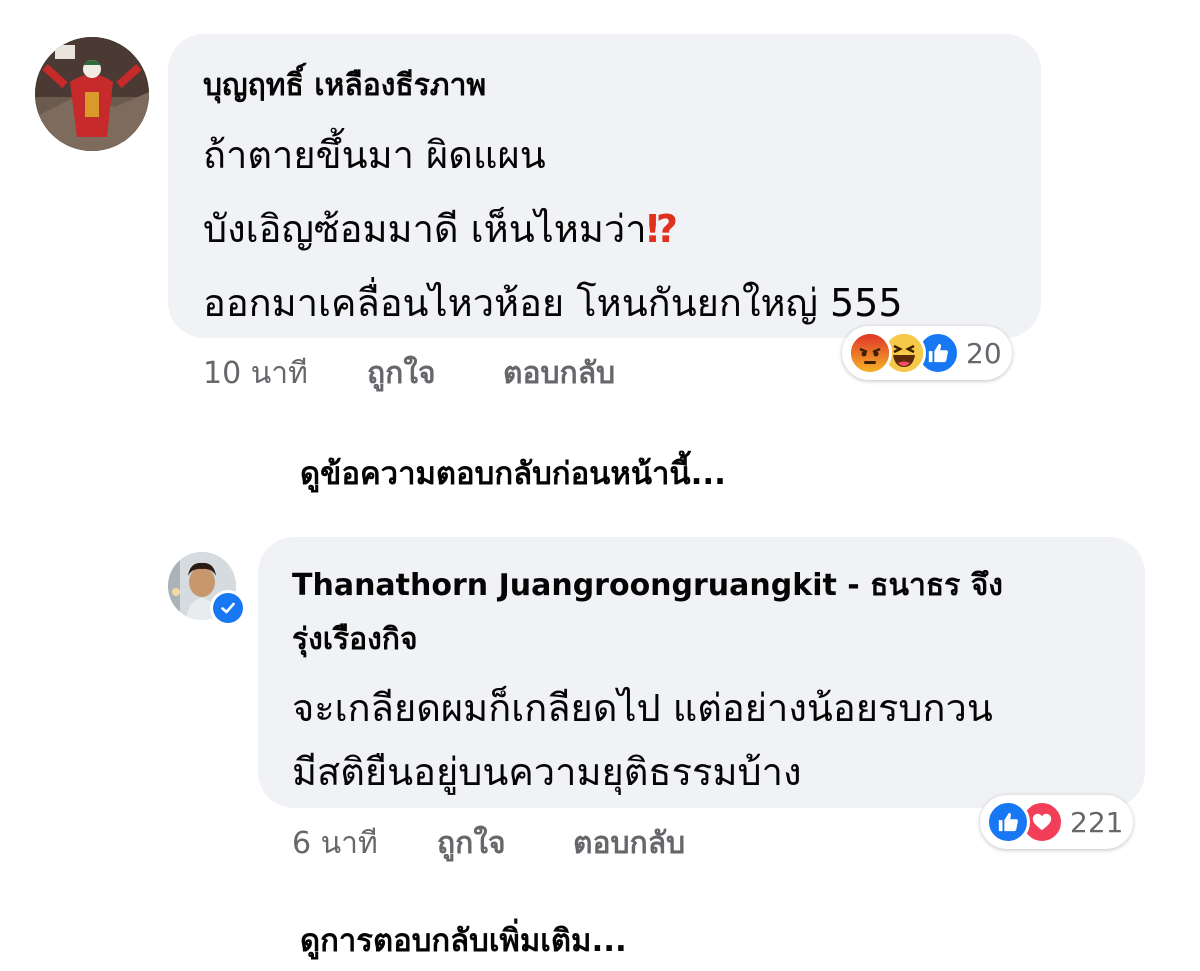  I want to click on commenter-avatar, so click(92, 94).